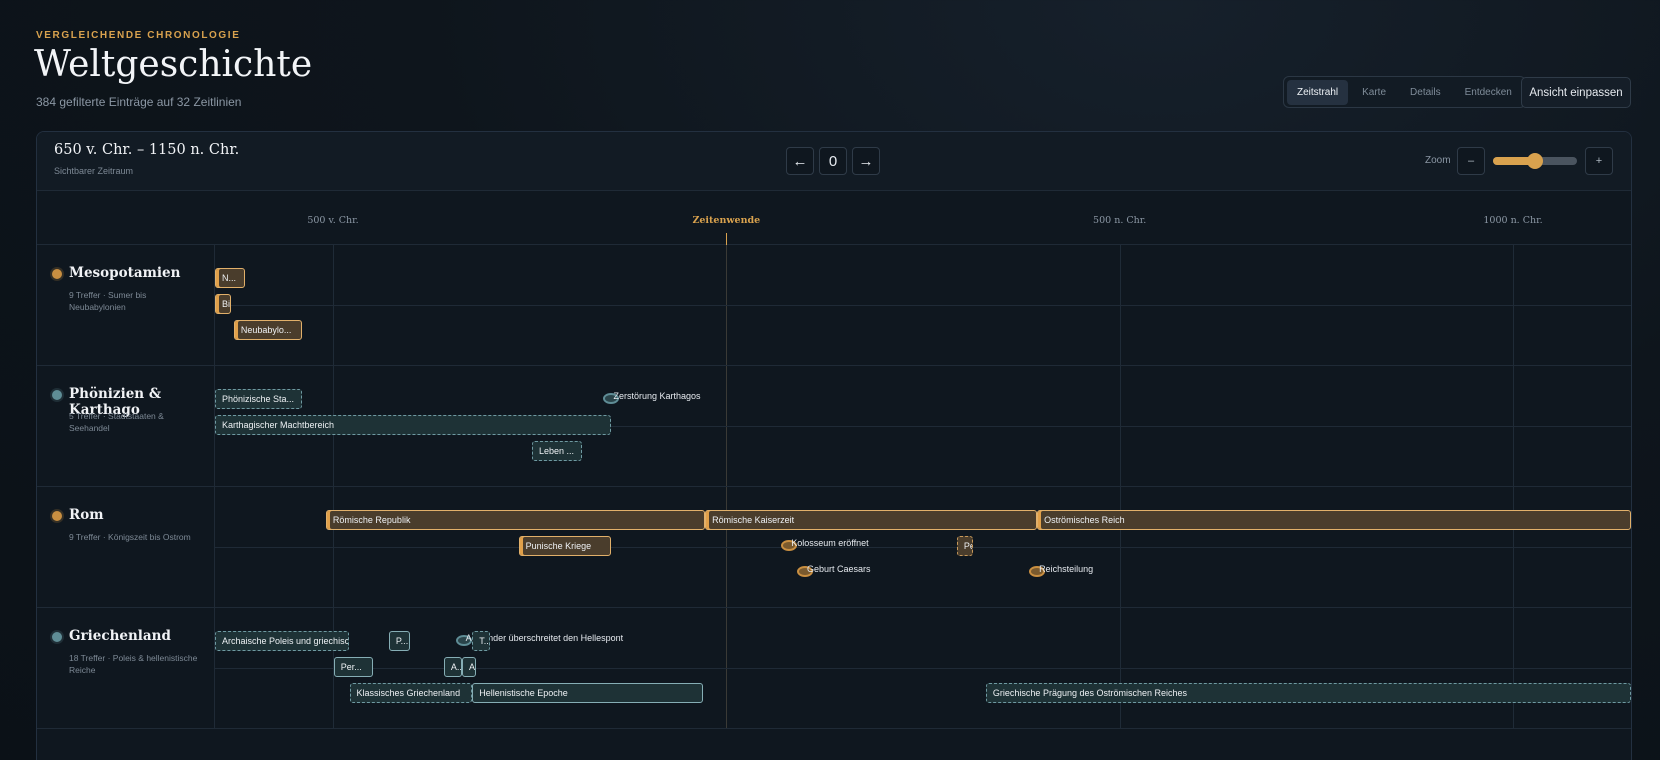 The height and width of the screenshot is (760, 1660). Describe the element at coordinates (94, 171) in the screenshot. I see `visible-range-caption: Sichtbarer Zeitraum` at that location.